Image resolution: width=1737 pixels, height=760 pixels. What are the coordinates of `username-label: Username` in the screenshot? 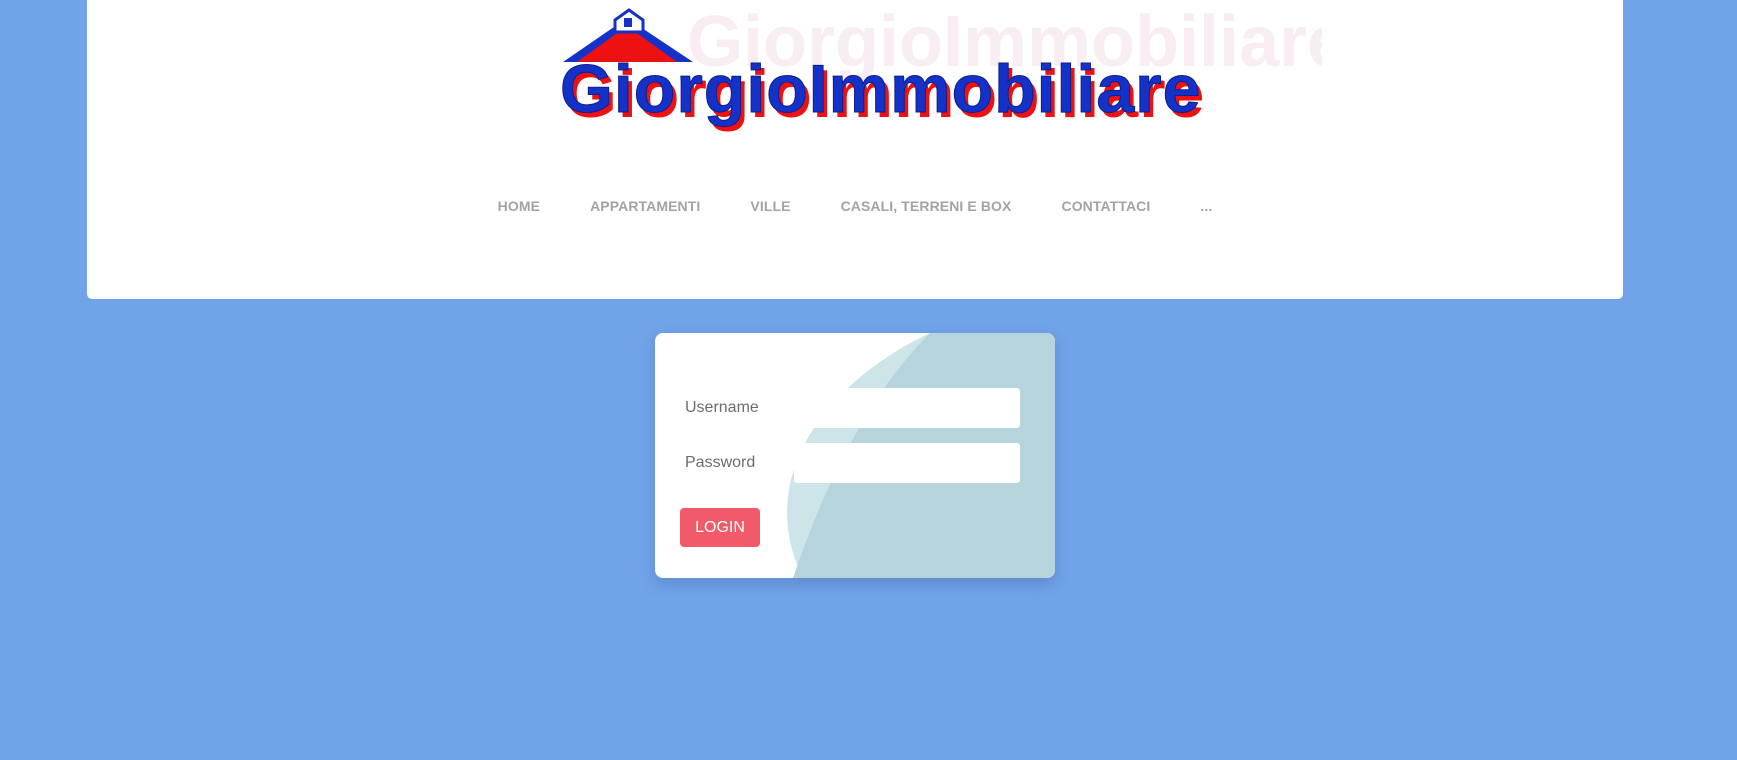 It's located at (722, 407).